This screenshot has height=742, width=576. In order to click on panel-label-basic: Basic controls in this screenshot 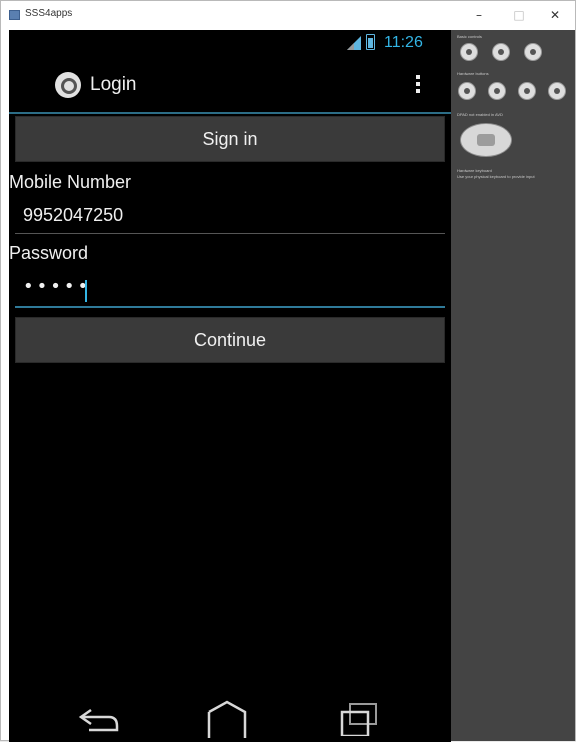, I will do `click(469, 36)`.